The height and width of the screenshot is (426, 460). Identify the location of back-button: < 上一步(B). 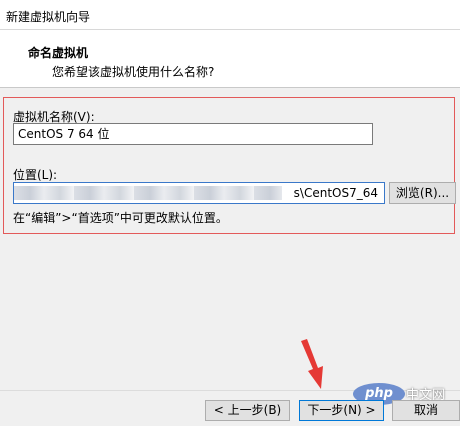
(247, 410).